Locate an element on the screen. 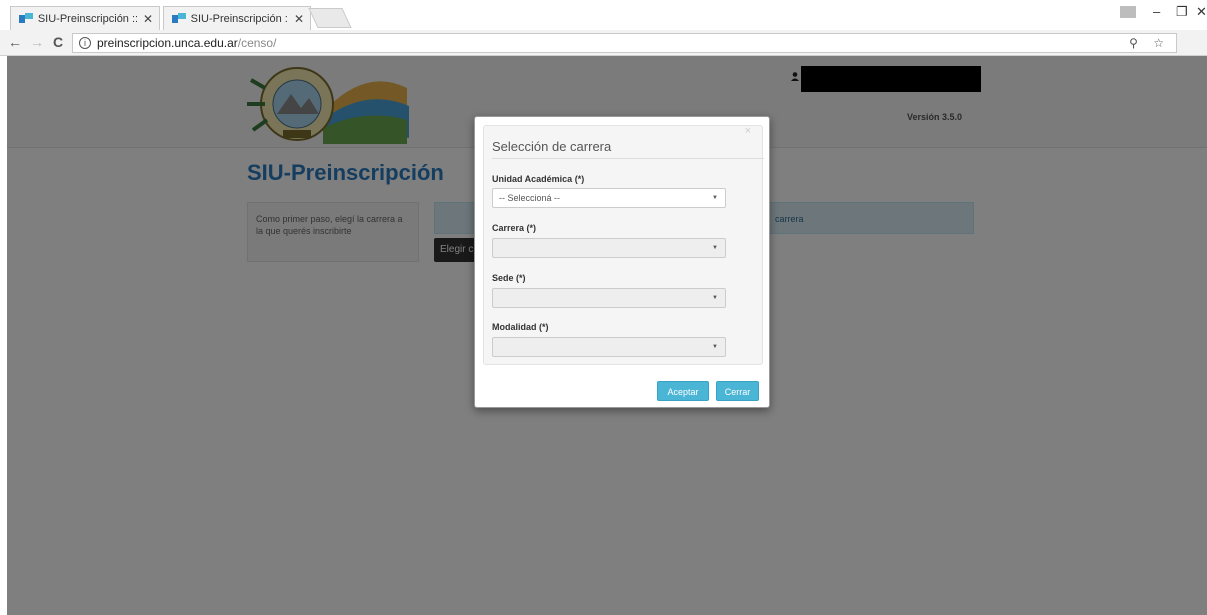 The height and width of the screenshot is (615, 1207). accept-button: Aceptar is located at coordinates (683, 391).